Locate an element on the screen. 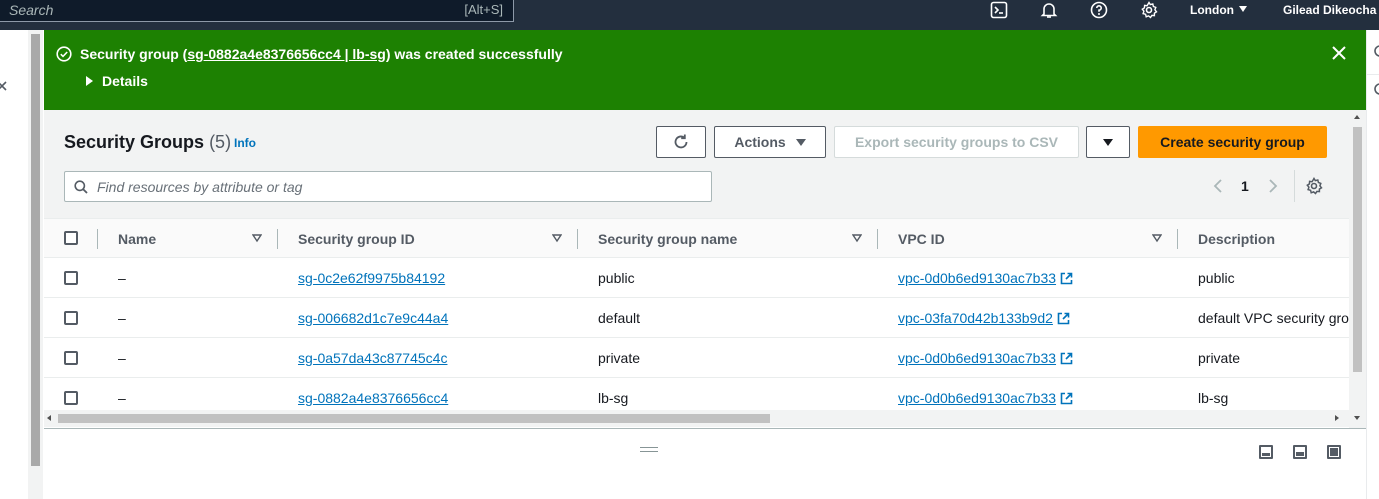 This screenshot has height=499, width=1379. table-horizontal-scrollbar is located at coordinates (696, 418).